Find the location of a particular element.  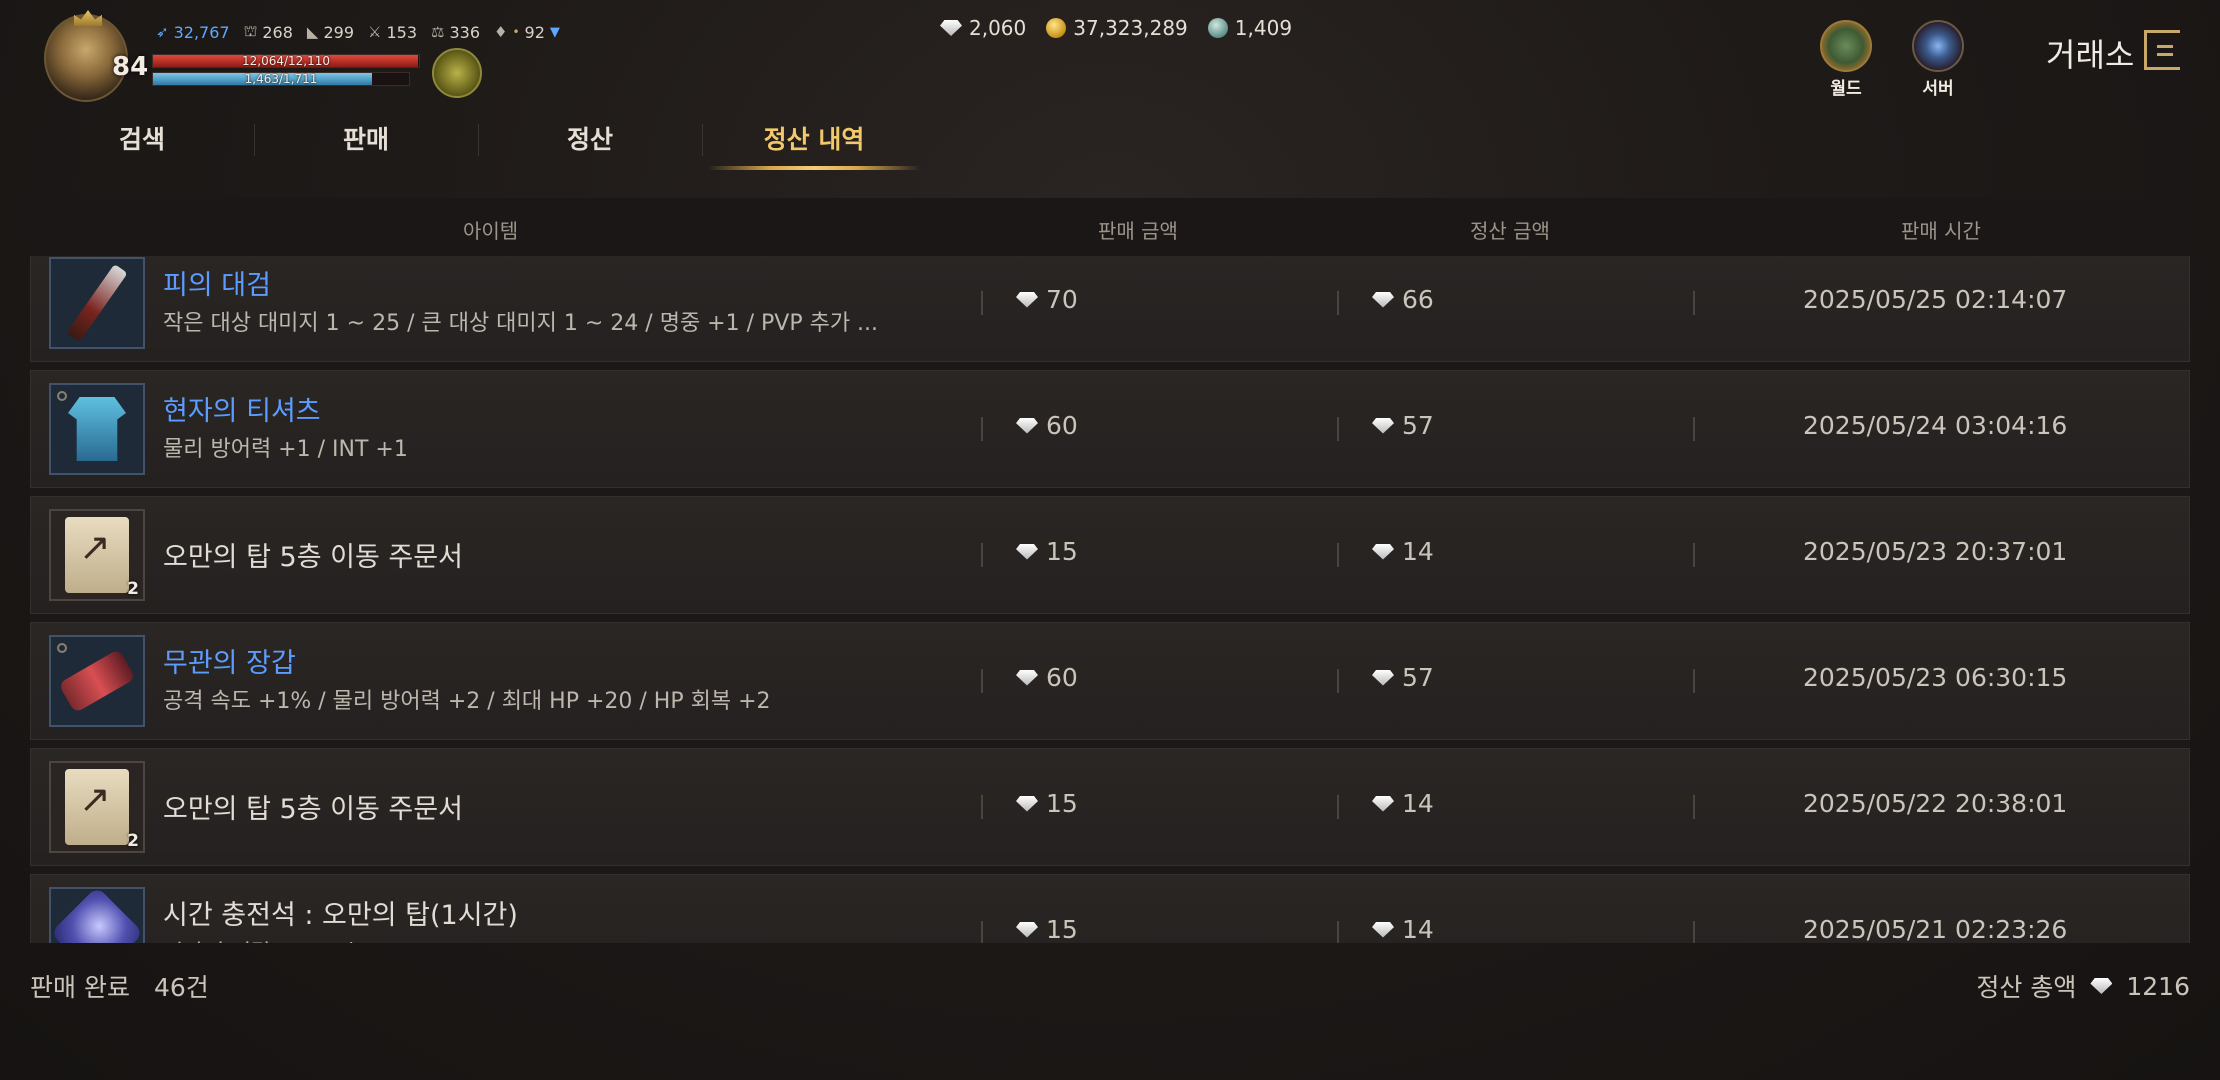

tab-search: 검색 is located at coordinates (142, 140).